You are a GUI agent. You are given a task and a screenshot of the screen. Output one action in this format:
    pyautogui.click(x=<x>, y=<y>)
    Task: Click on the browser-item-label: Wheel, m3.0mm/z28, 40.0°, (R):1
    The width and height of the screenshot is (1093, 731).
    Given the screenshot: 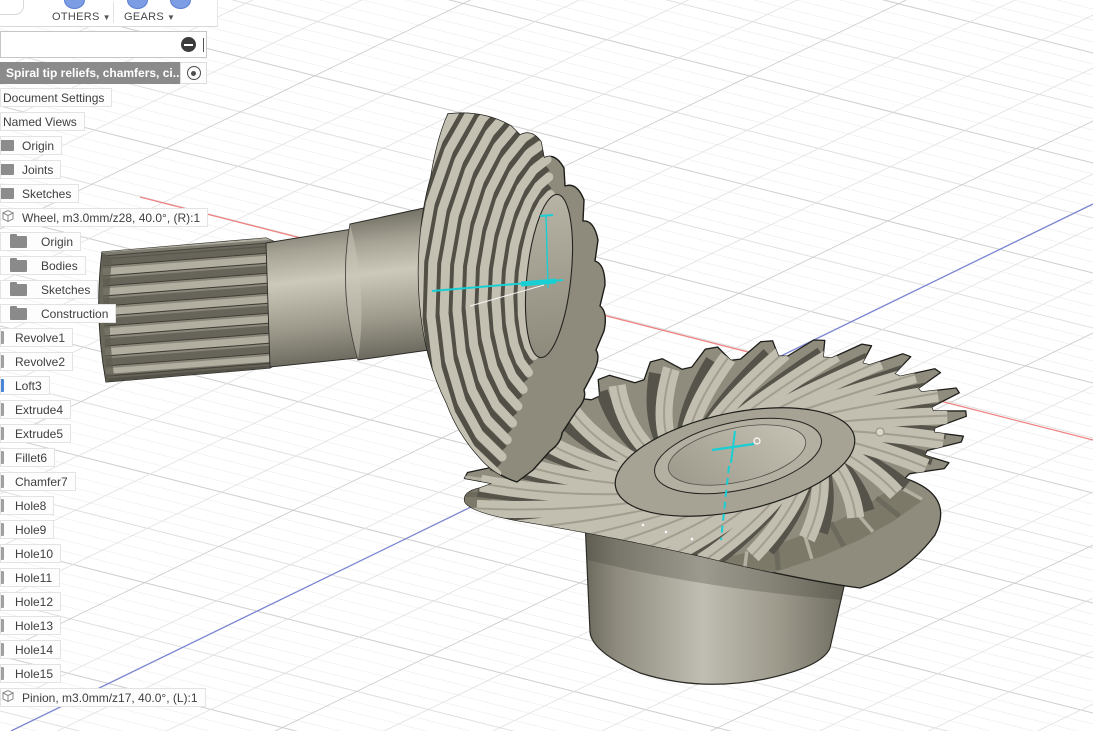 What is the action you would take?
    pyautogui.click(x=111, y=217)
    